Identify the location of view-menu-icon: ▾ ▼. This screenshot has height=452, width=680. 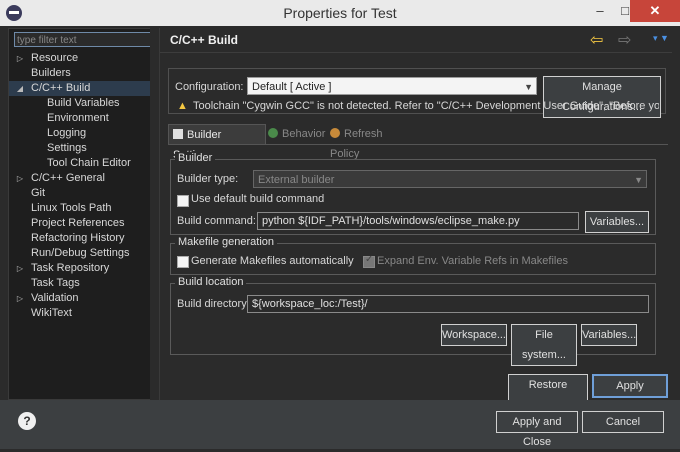
(661, 38).